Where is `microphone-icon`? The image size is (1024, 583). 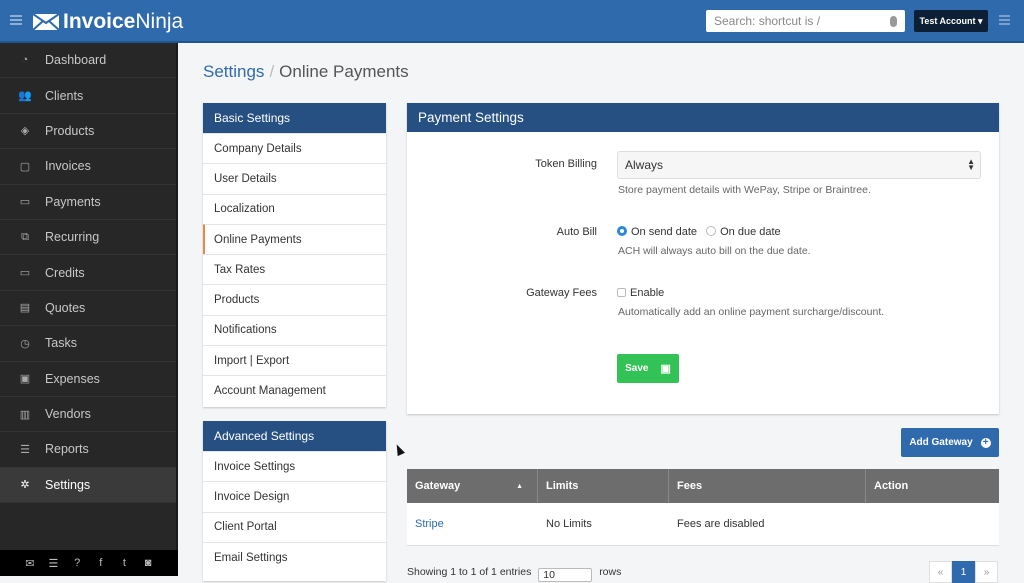 microphone-icon is located at coordinates (893, 21).